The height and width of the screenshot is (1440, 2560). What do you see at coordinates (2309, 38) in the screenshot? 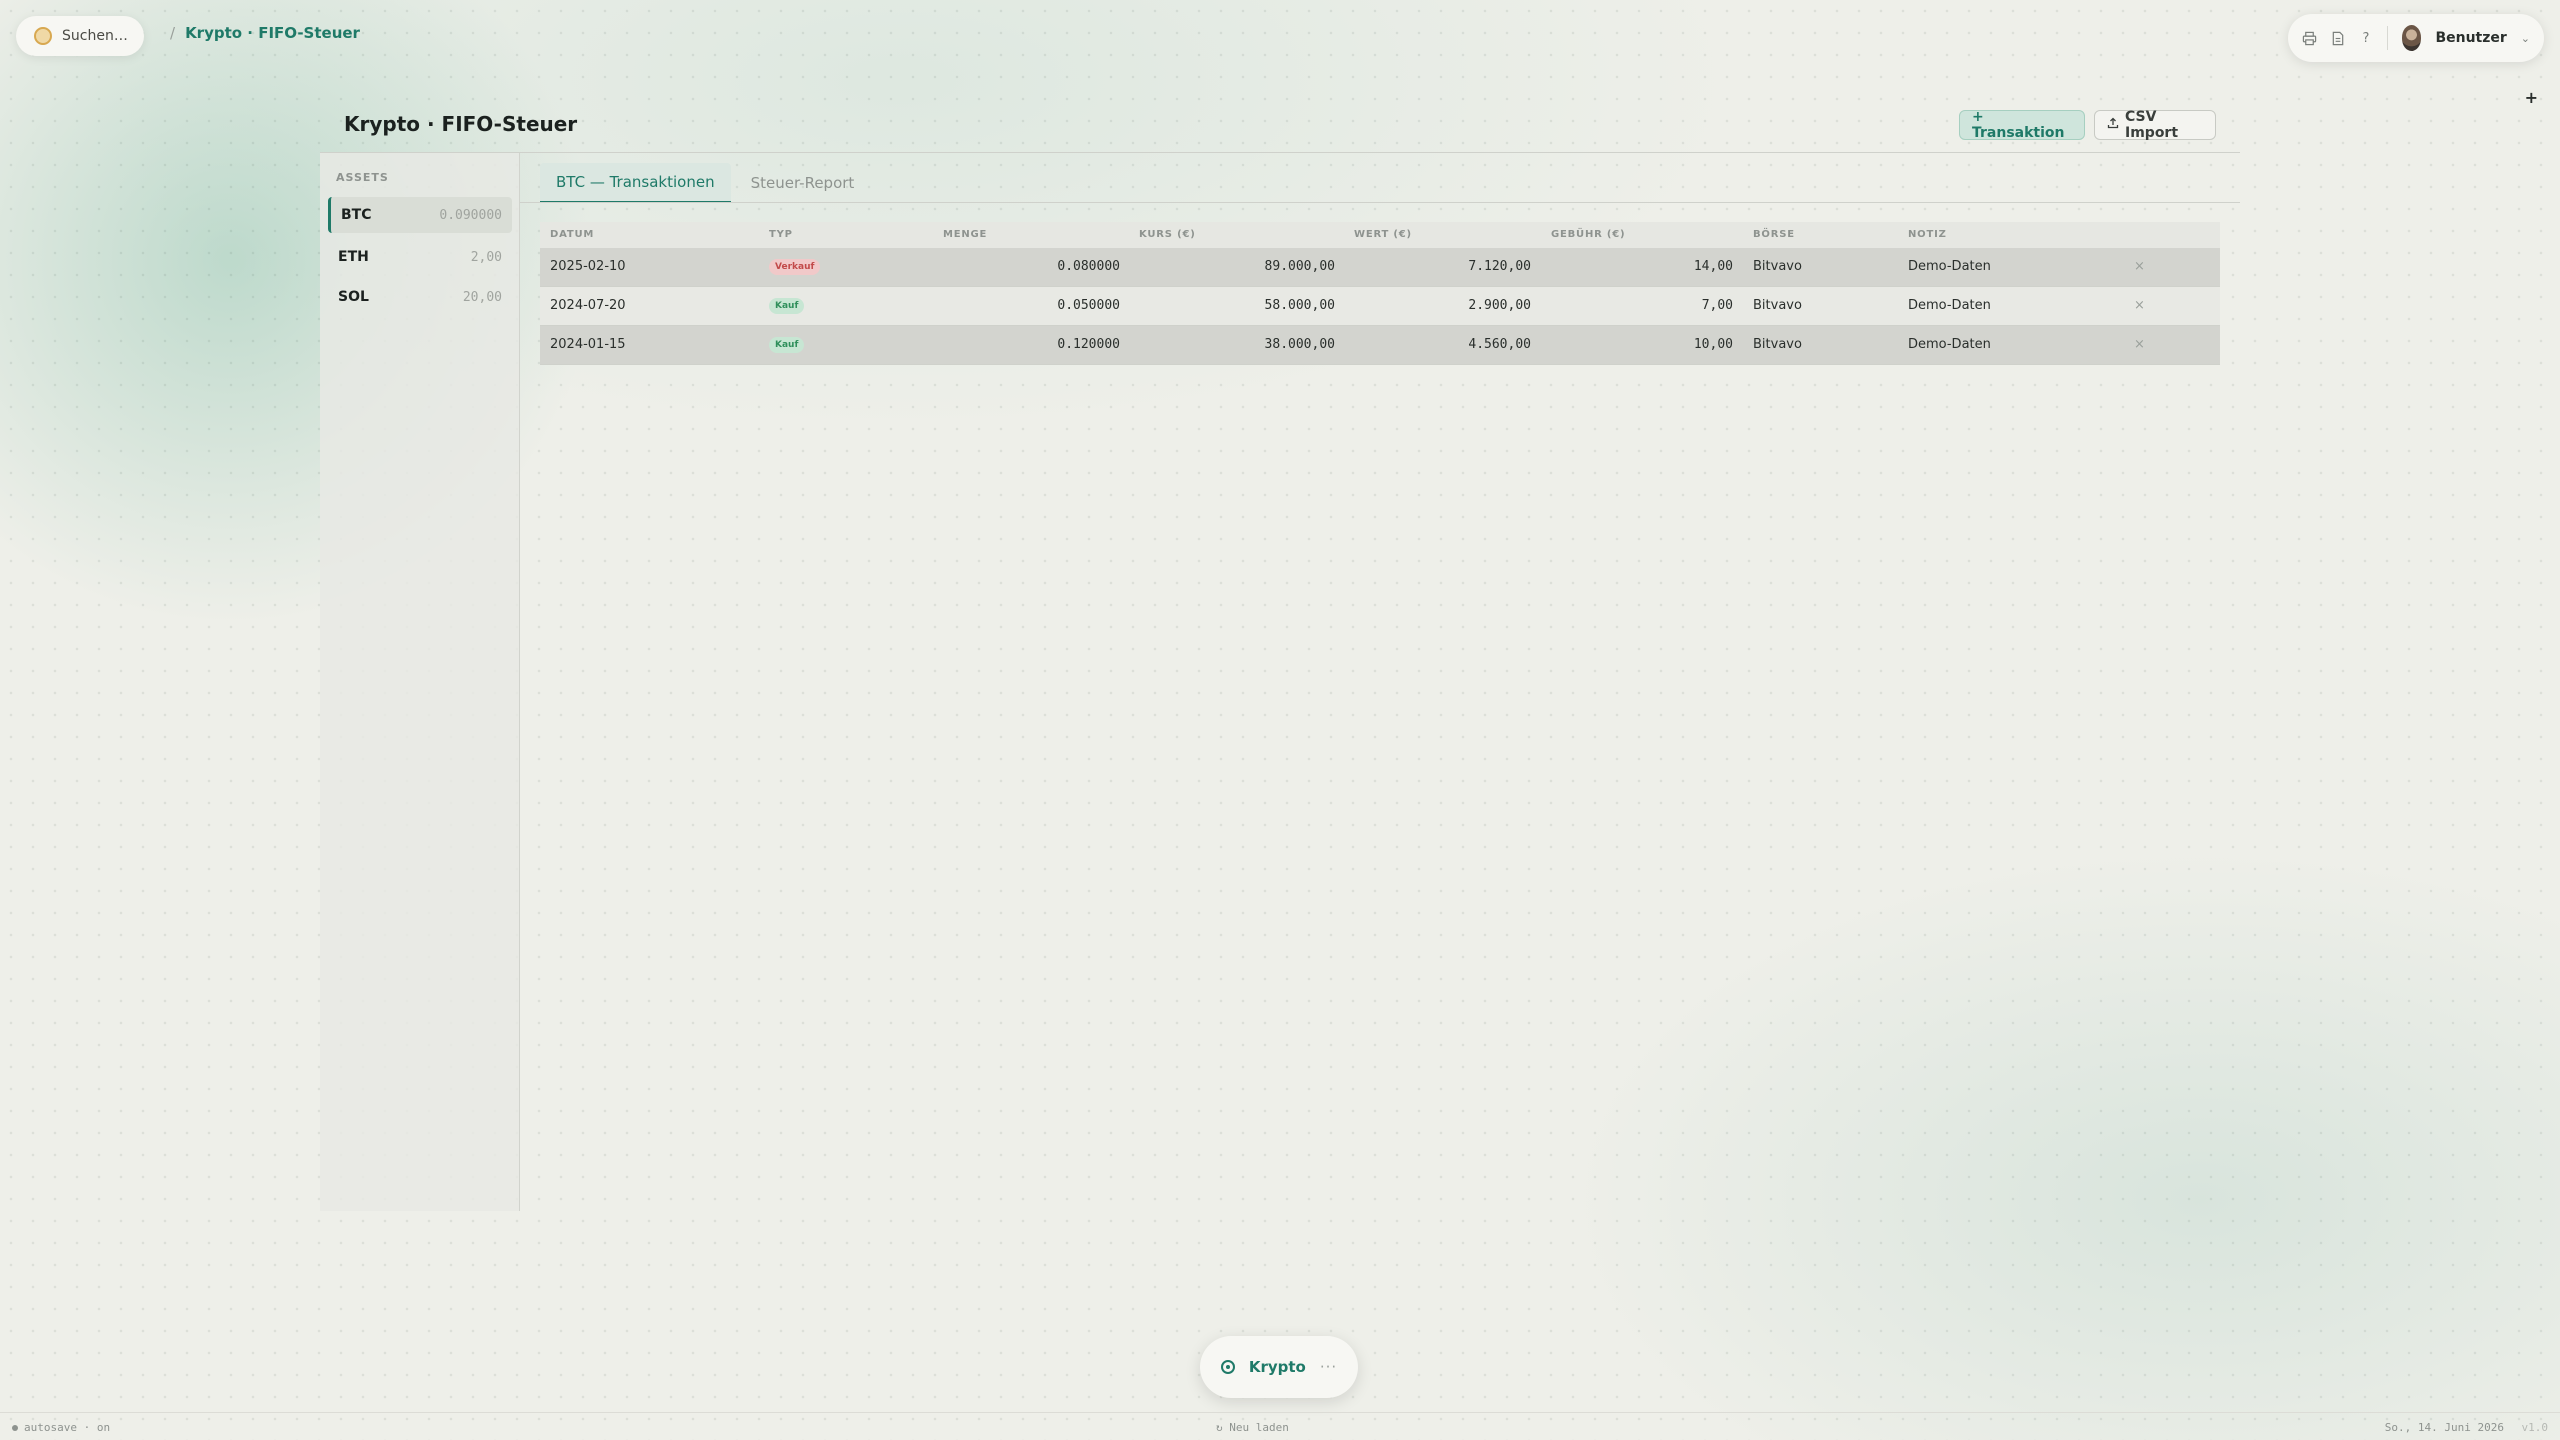
I see `printer-icon` at bounding box center [2309, 38].